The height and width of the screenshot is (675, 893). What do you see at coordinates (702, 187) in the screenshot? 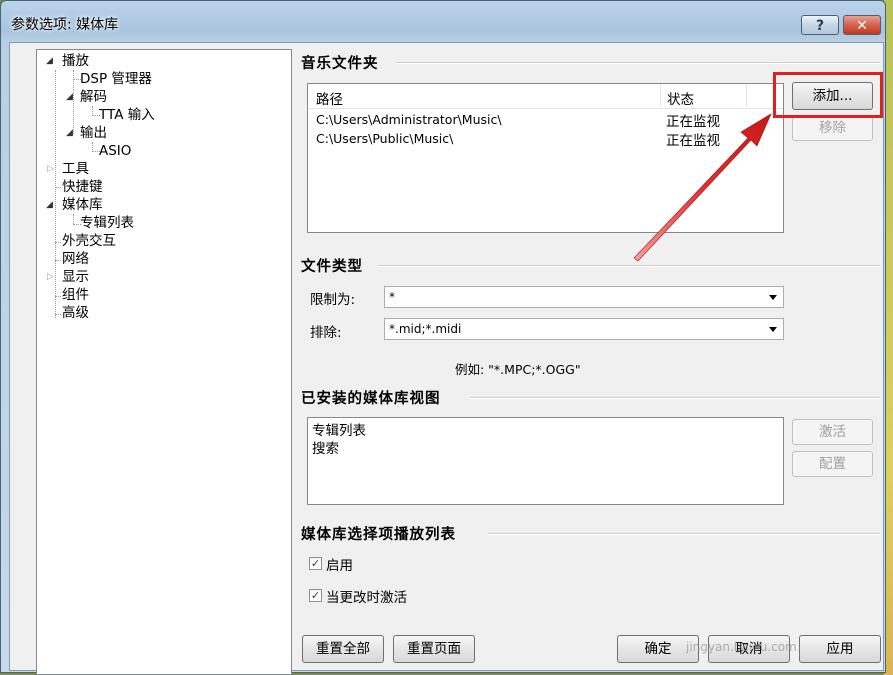
I see `annotation-arrow-icon` at bounding box center [702, 187].